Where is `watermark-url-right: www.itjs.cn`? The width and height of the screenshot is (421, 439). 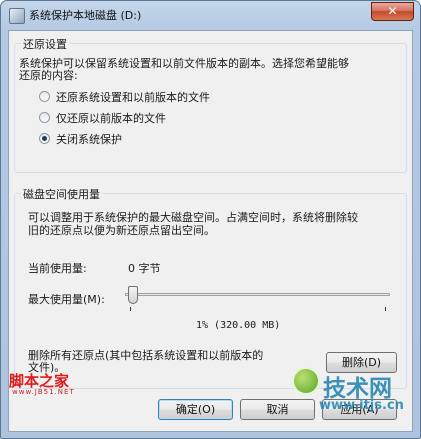 watermark-url-right: www.itjs.cn is located at coordinates (361, 405).